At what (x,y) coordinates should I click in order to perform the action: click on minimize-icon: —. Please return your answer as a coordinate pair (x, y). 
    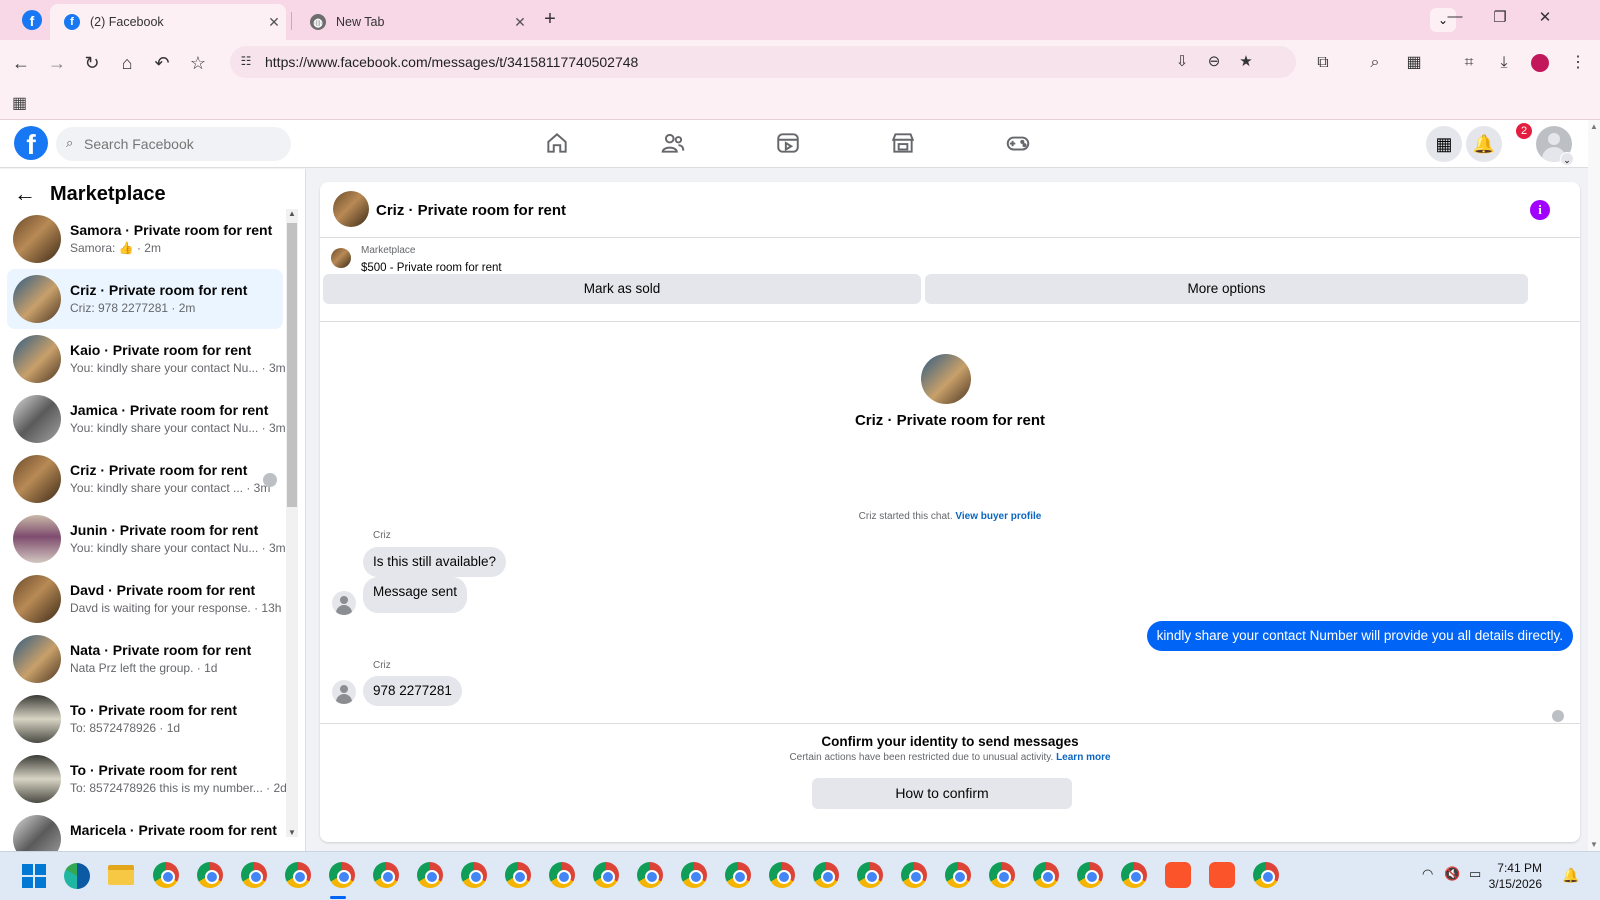
    Looking at the image, I should click on (1455, 16).